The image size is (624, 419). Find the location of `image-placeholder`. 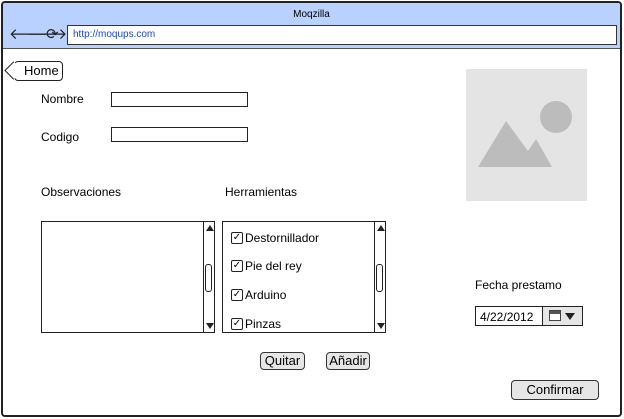

image-placeholder is located at coordinates (526, 135).